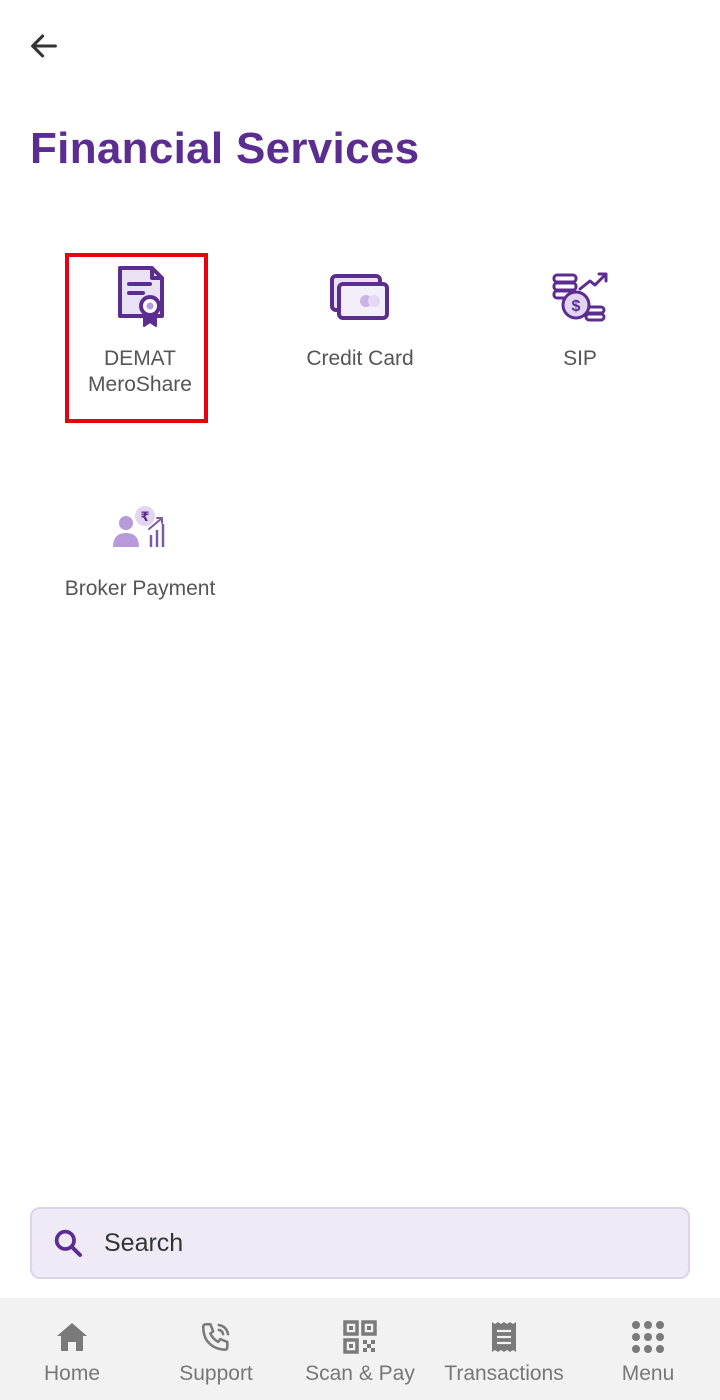 The image size is (720, 1400). What do you see at coordinates (68, 1243) in the screenshot?
I see `search-icon` at bounding box center [68, 1243].